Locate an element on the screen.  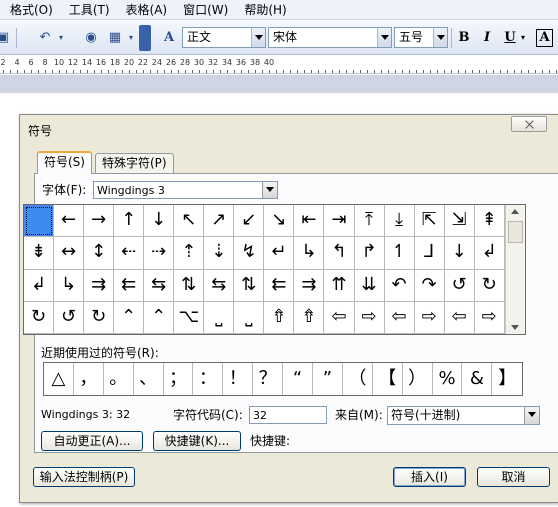
recent-symbol-cell: ： is located at coordinates (208, 379).